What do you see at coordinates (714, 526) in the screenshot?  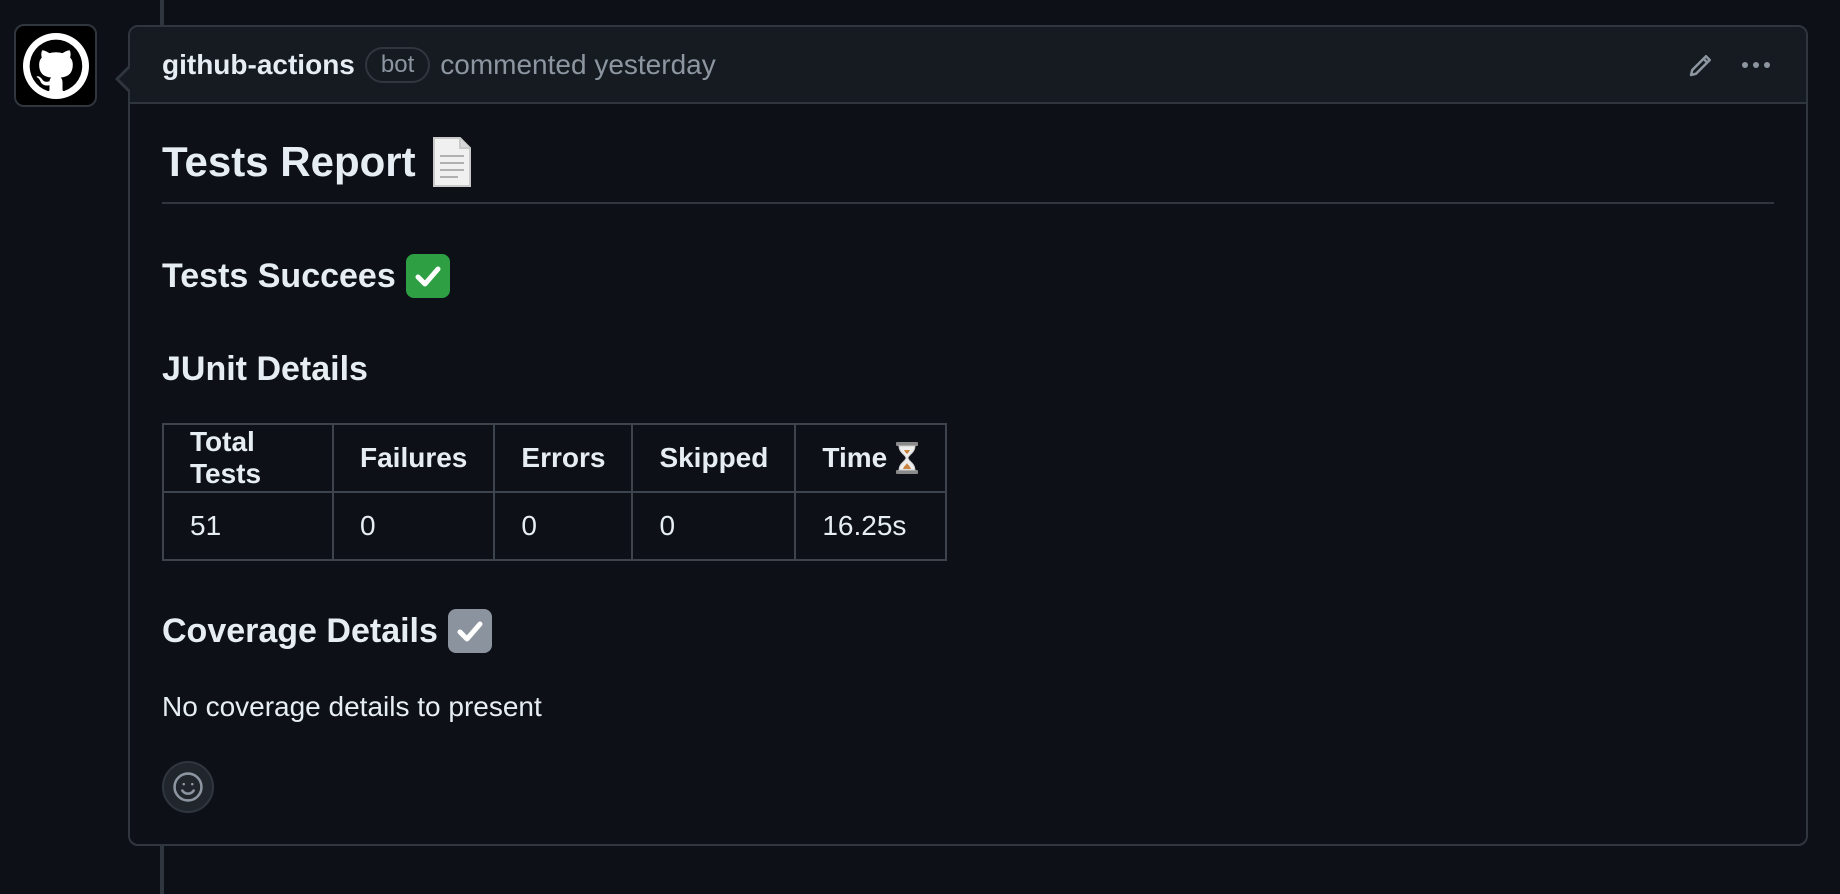 I see `cell-skipped: 0` at bounding box center [714, 526].